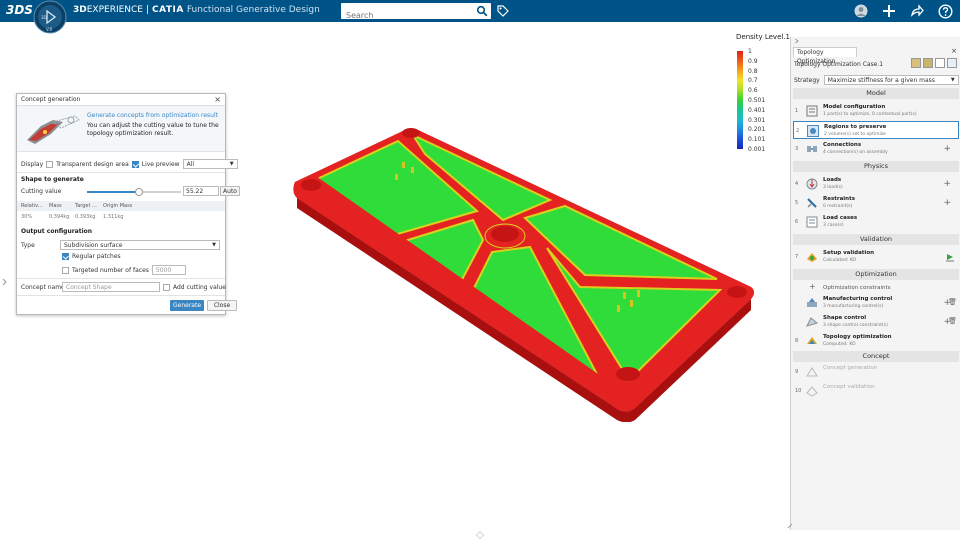 This screenshot has height=540, width=960. Describe the element at coordinates (947, 203) in the screenshot. I see `add-restraint-button: +` at that location.